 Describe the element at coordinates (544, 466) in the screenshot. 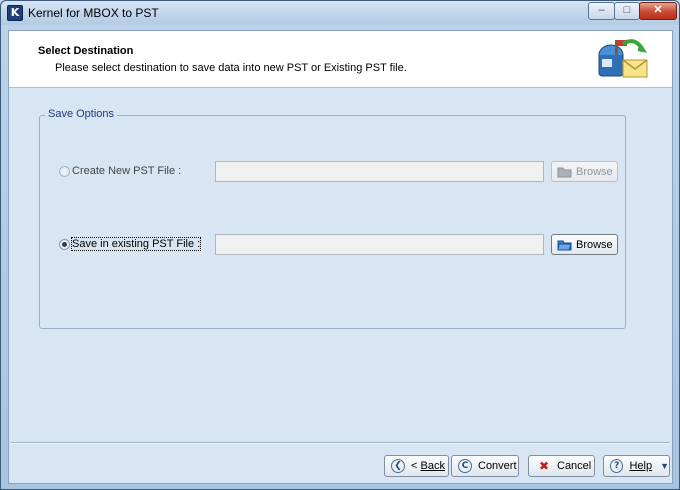

I see `cancel-x-icon: ✖` at that location.